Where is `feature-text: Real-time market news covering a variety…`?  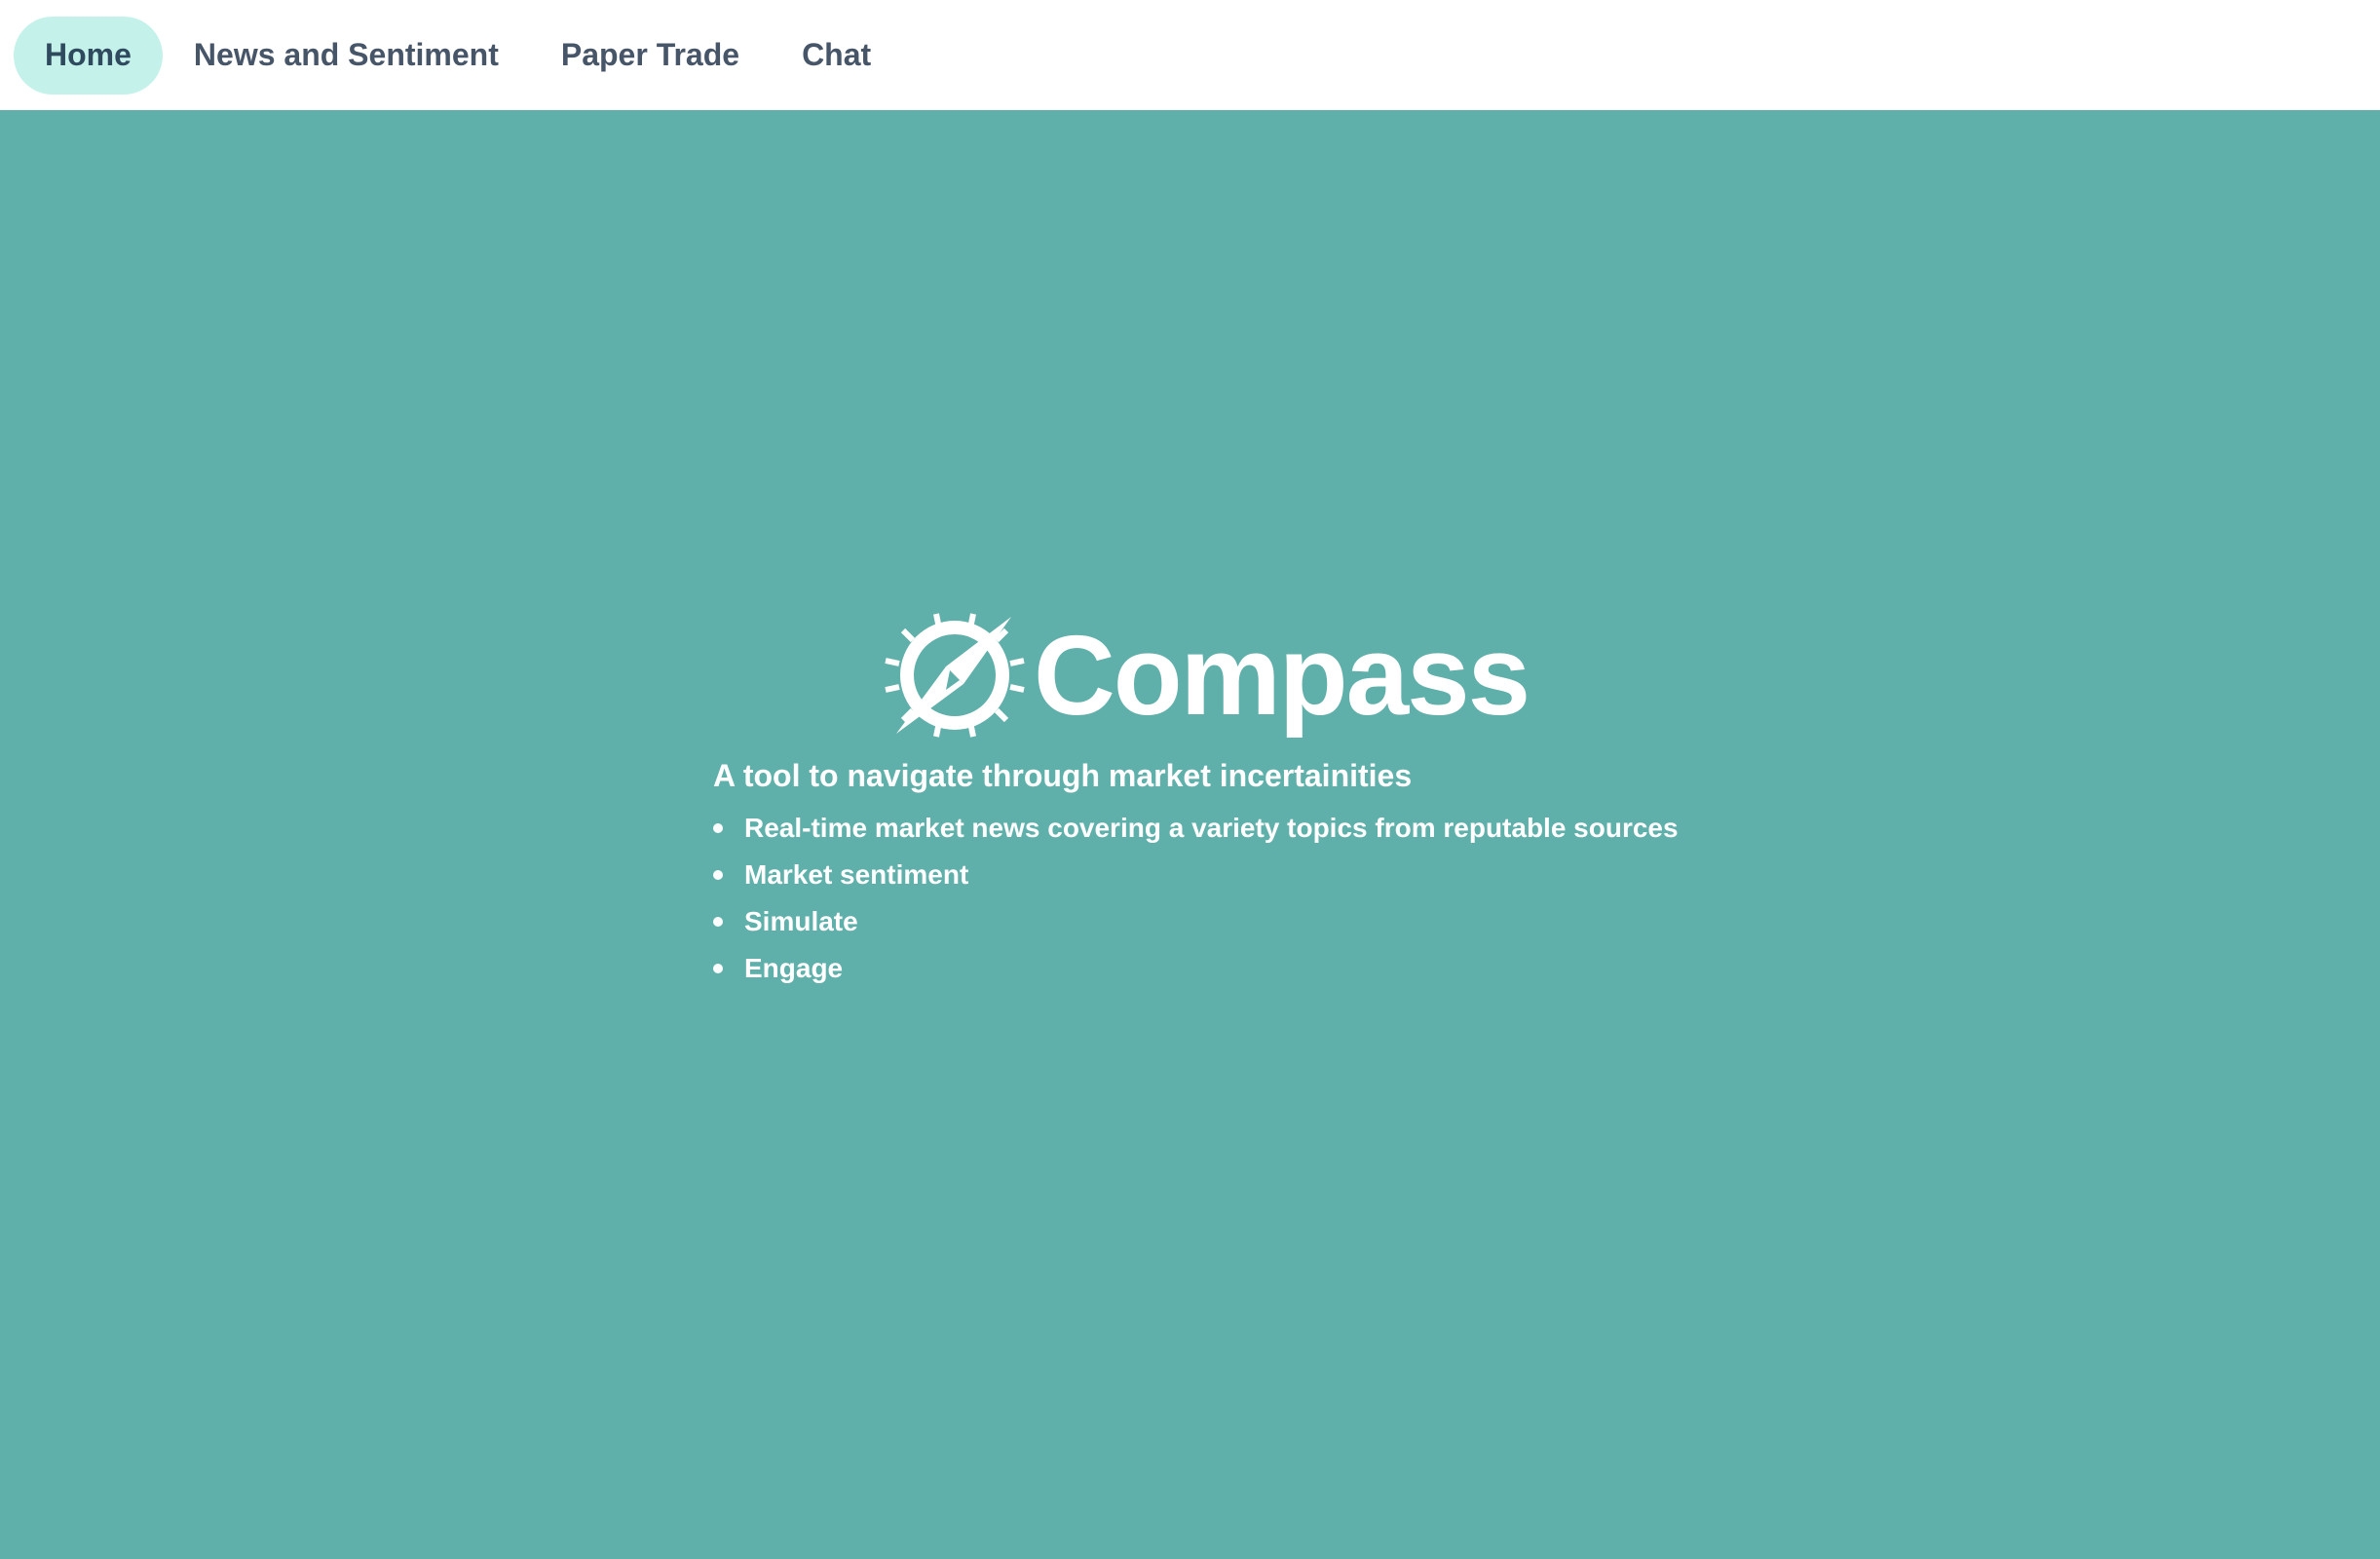
feature-text: Real-time market news covering a variety… is located at coordinates (1211, 828).